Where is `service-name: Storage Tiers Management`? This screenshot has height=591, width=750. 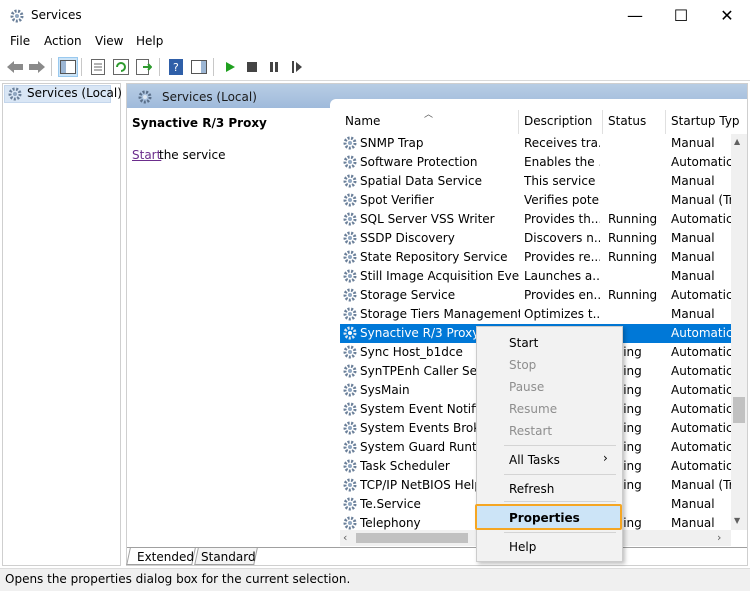
service-name: Storage Tiers Management is located at coordinates (440, 314).